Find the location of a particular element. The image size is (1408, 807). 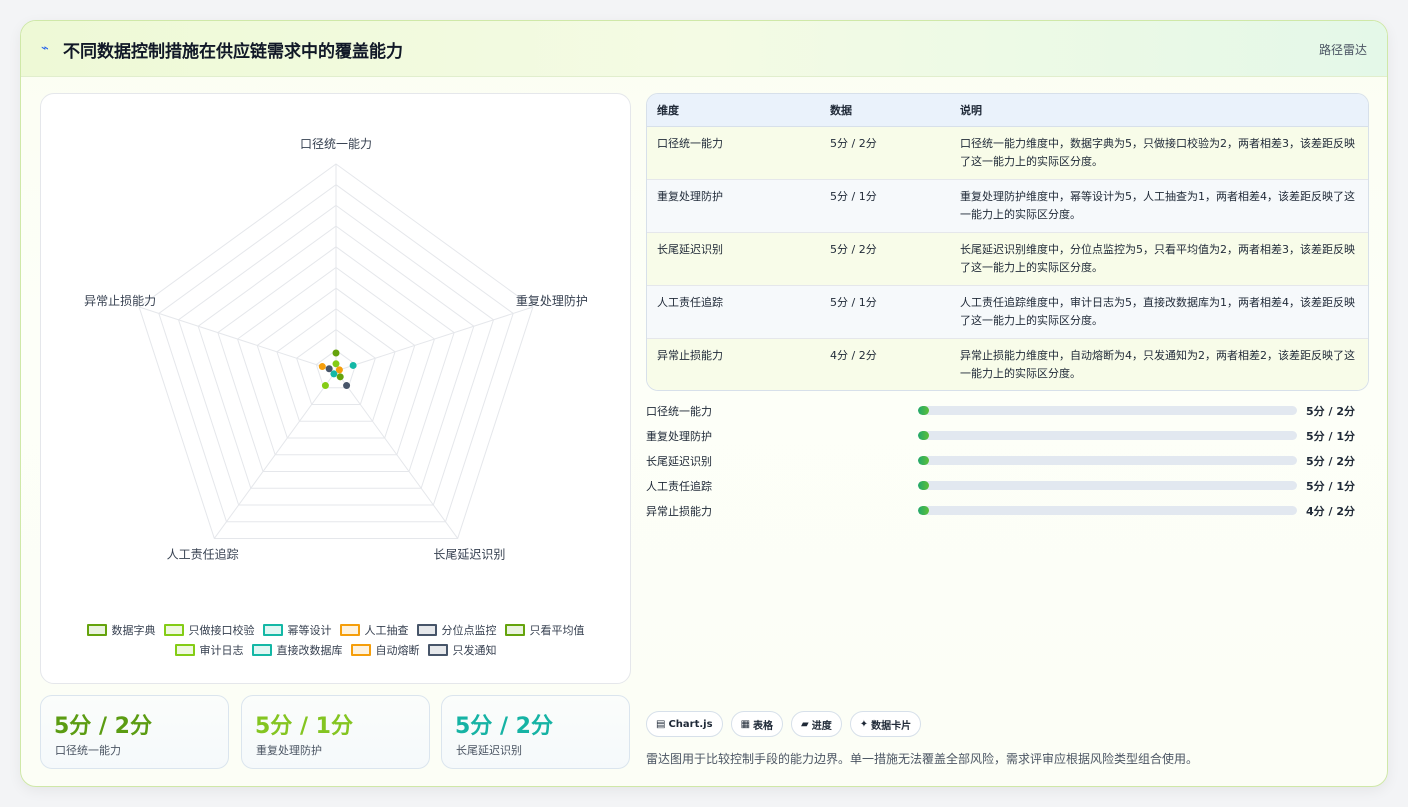

table-icon: ▦ is located at coordinates (745, 724).